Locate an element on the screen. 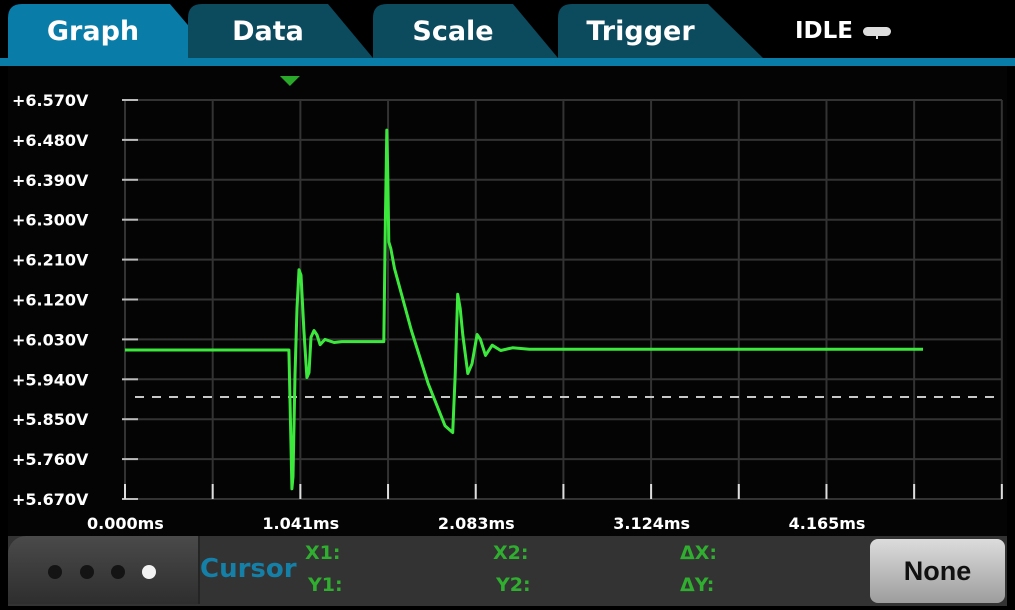  x-tick-label: 1.041ms is located at coordinates (300, 523).